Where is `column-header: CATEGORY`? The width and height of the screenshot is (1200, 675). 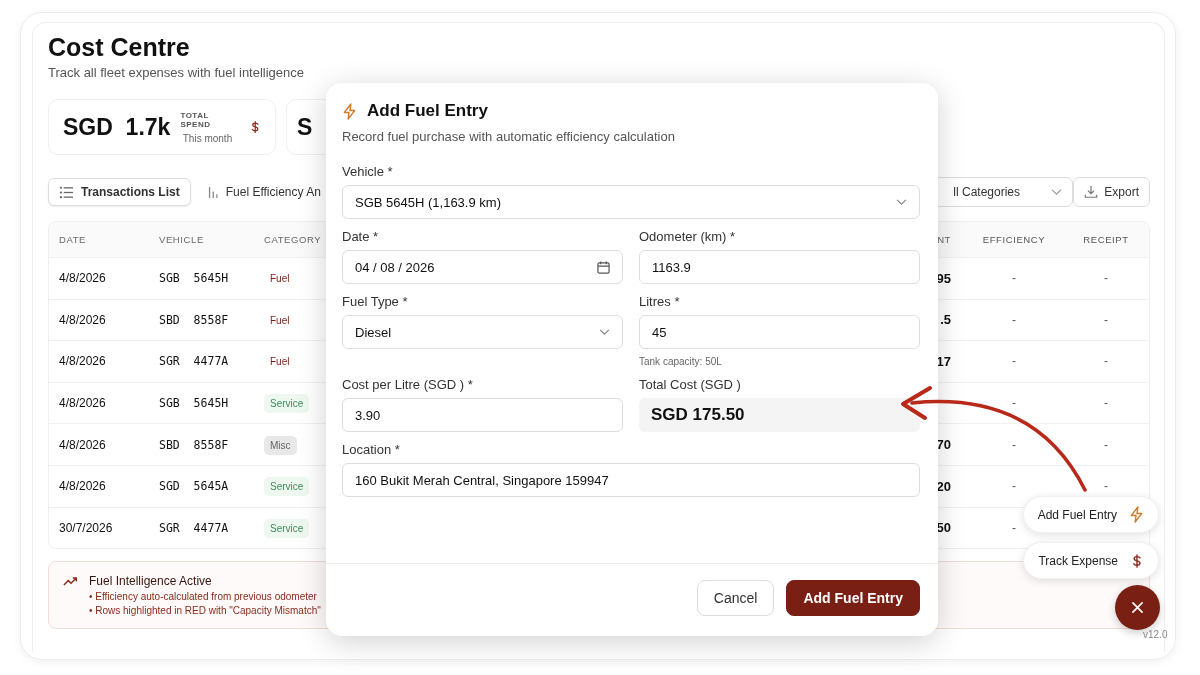
column-header: CATEGORY is located at coordinates (293, 239).